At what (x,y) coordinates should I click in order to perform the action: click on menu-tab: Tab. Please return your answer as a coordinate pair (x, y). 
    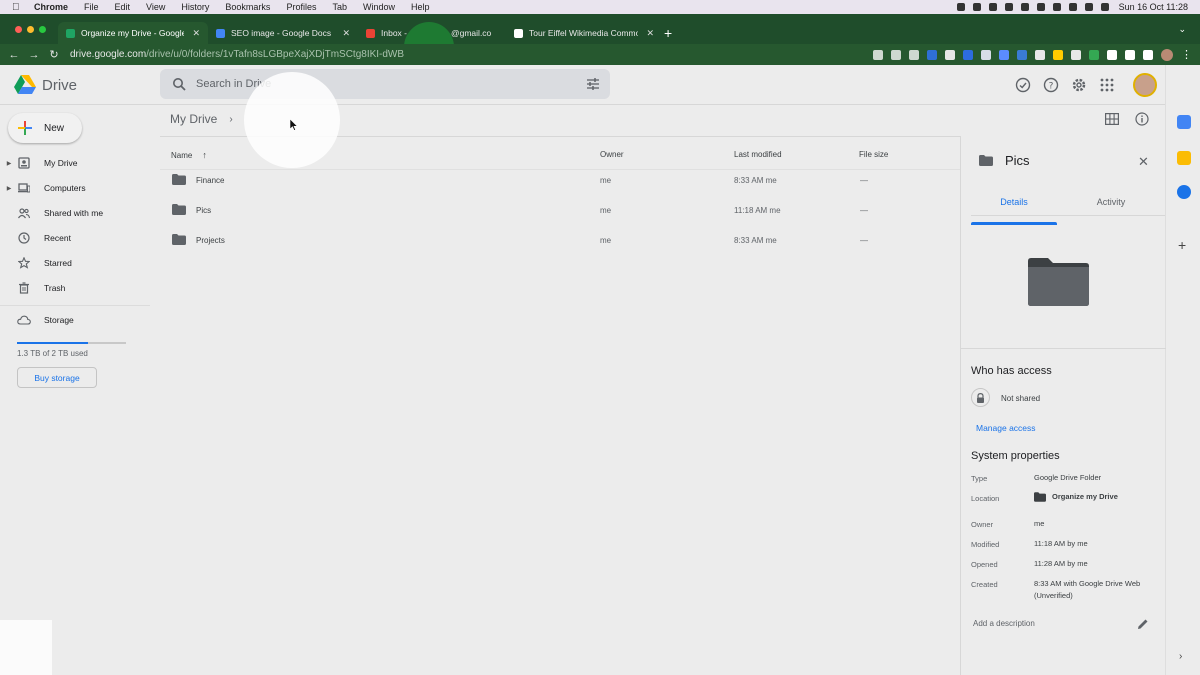
    Looking at the image, I should click on (339, 7).